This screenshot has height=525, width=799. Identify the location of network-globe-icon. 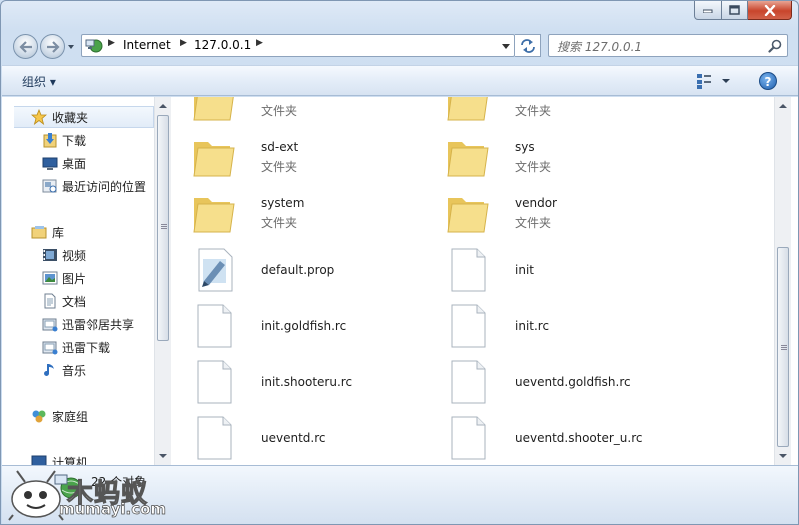
(94, 46).